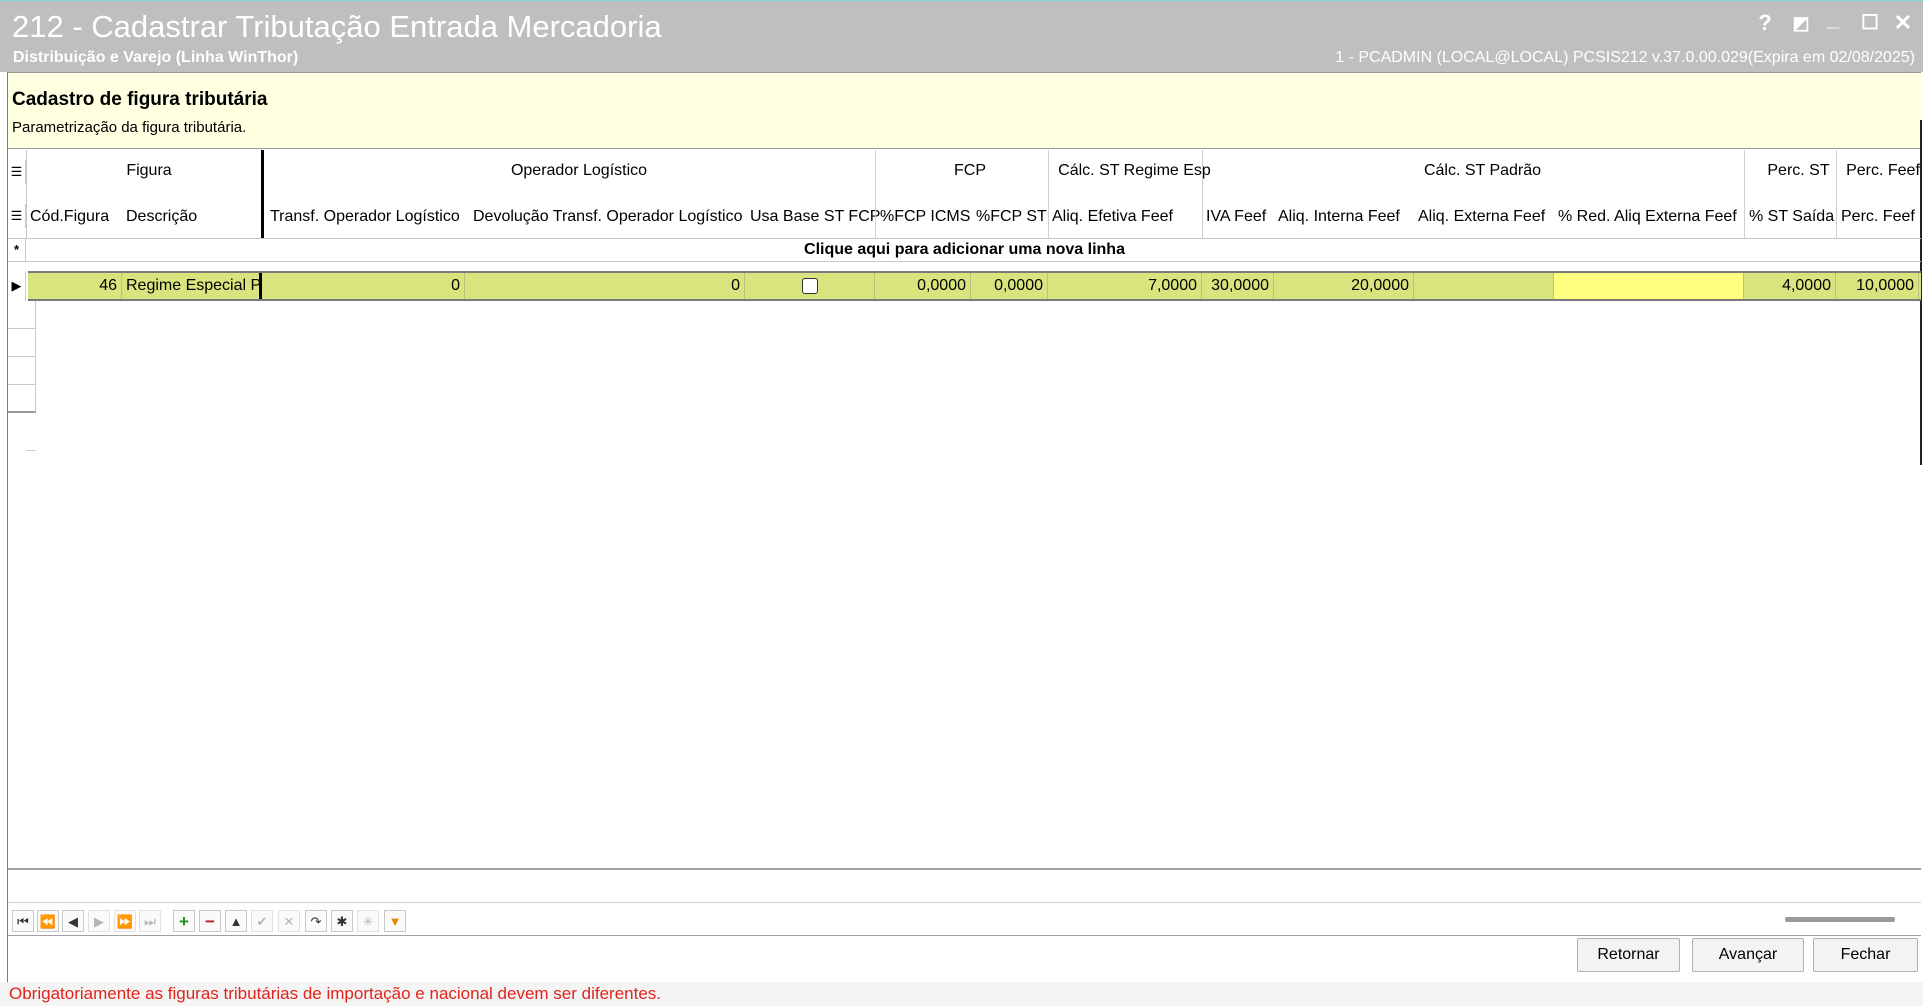 This screenshot has width=1923, height=1006. What do you see at coordinates (579, 170) in the screenshot?
I see `band-operador-logistico: Operador Logístico` at bounding box center [579, 170].